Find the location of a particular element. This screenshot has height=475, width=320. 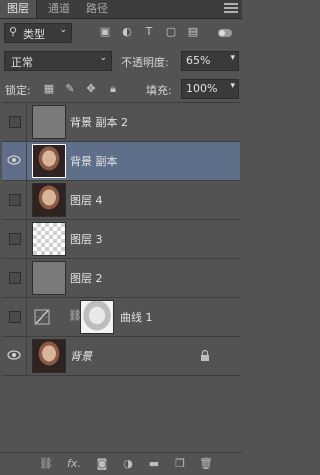

layer-name: 背景 is located at coordinates (81, 356).